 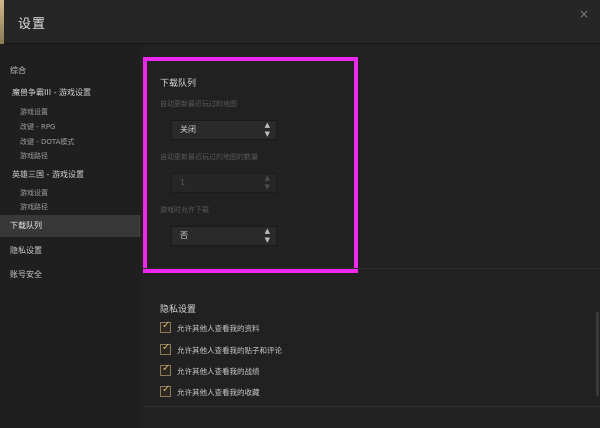 What do you see at coordinates (70, 70) in the screenshot?
I see `sidebar-item-general: 综合` at bounding box center [70, 70].